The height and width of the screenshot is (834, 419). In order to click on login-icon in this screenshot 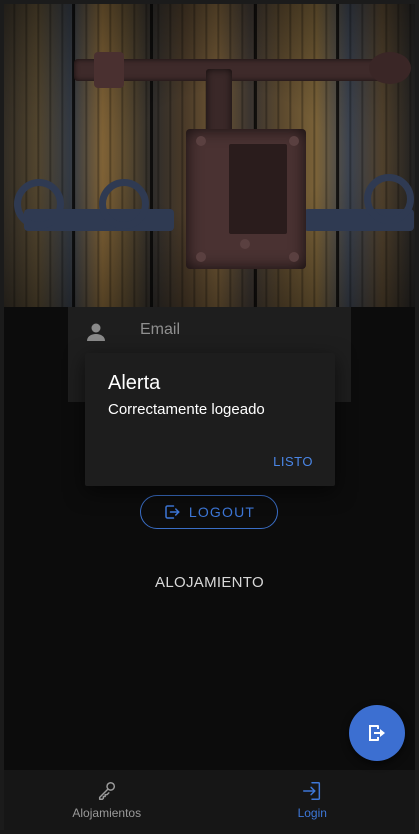, I will do `click(312, 791)`.